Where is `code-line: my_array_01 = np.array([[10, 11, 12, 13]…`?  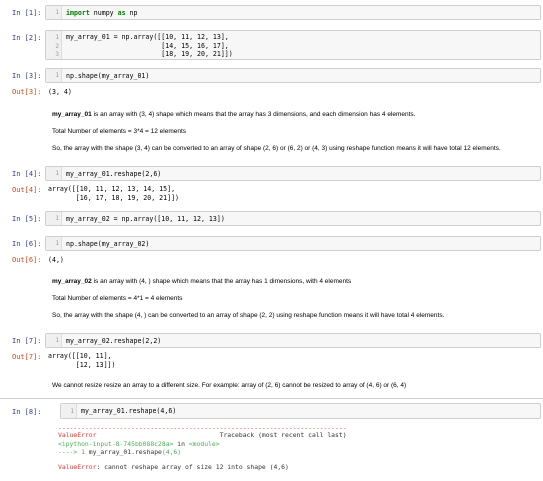
code-line: my_array_01 = np.array([[10, 11, 12, 13]… is located at coordinates (147, 37).